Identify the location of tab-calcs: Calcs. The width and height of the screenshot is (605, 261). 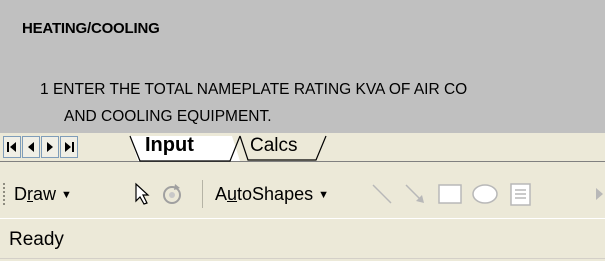
(274, 146).